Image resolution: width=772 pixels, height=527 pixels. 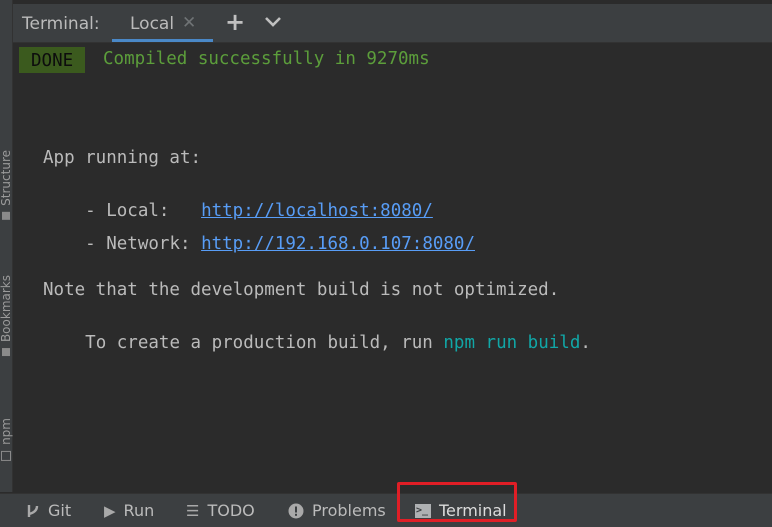 What do you see at coordinates (48, 510) in the screenshot?
I see `tool-window-git: Git` at bounding box center [48, 510].